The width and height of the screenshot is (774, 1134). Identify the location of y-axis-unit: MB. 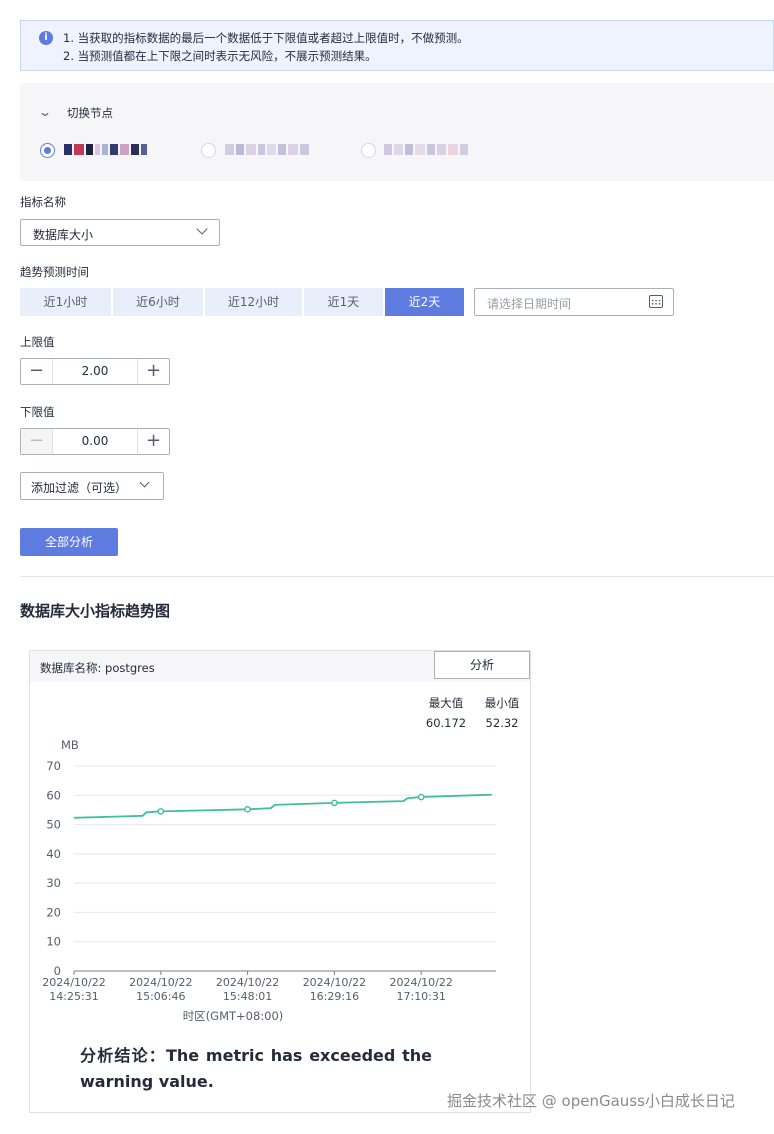
(70, 745).